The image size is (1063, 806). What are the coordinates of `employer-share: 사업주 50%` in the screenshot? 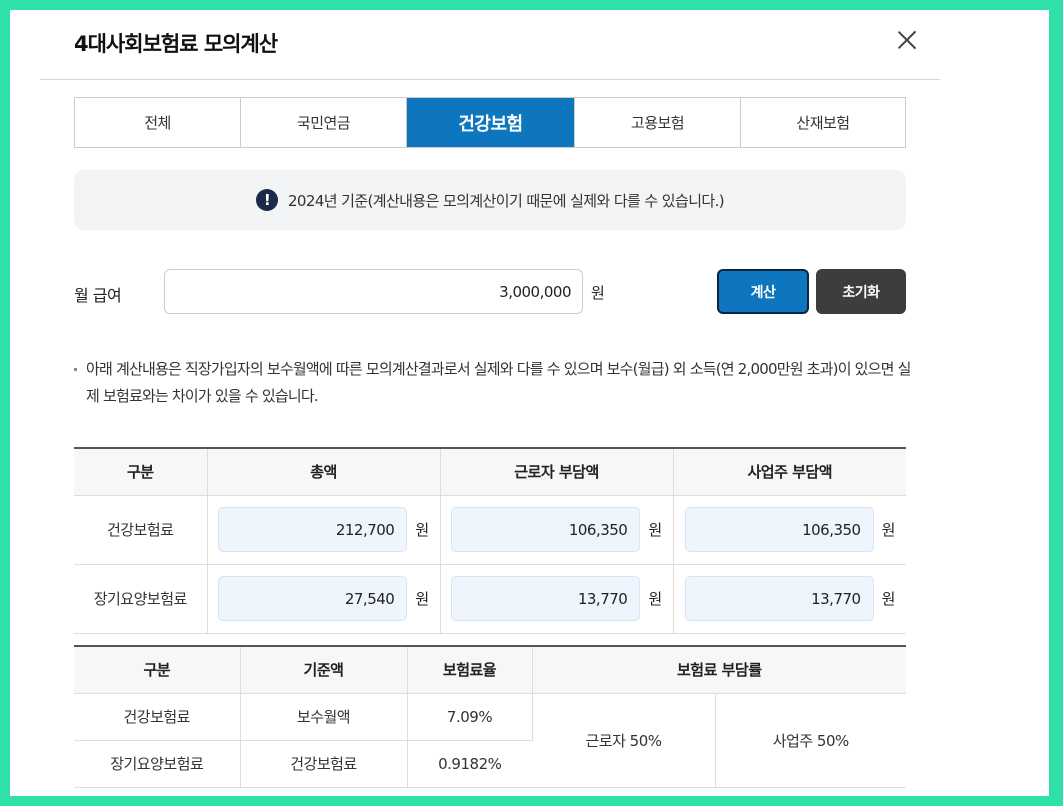 It's located at (810, 740).